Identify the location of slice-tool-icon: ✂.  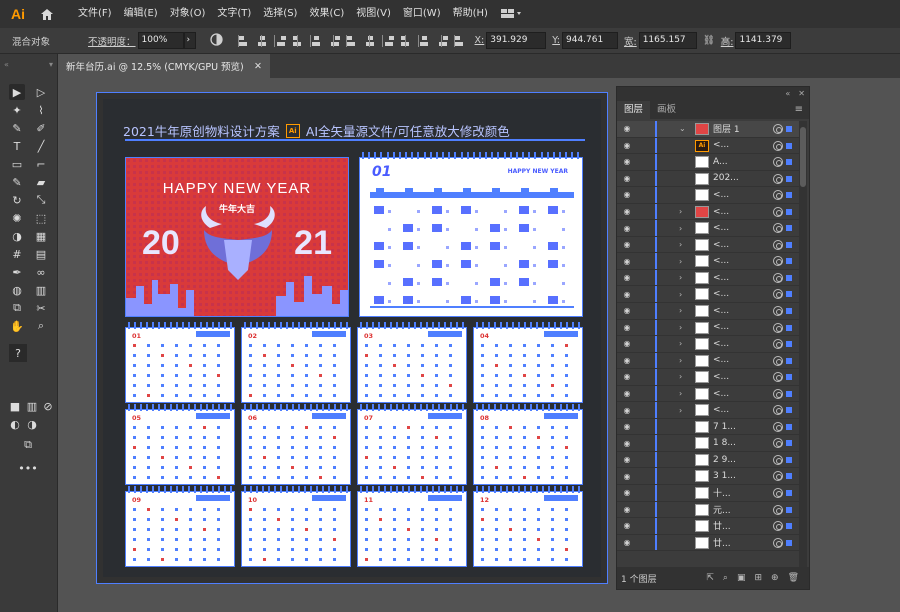
(41, 308).